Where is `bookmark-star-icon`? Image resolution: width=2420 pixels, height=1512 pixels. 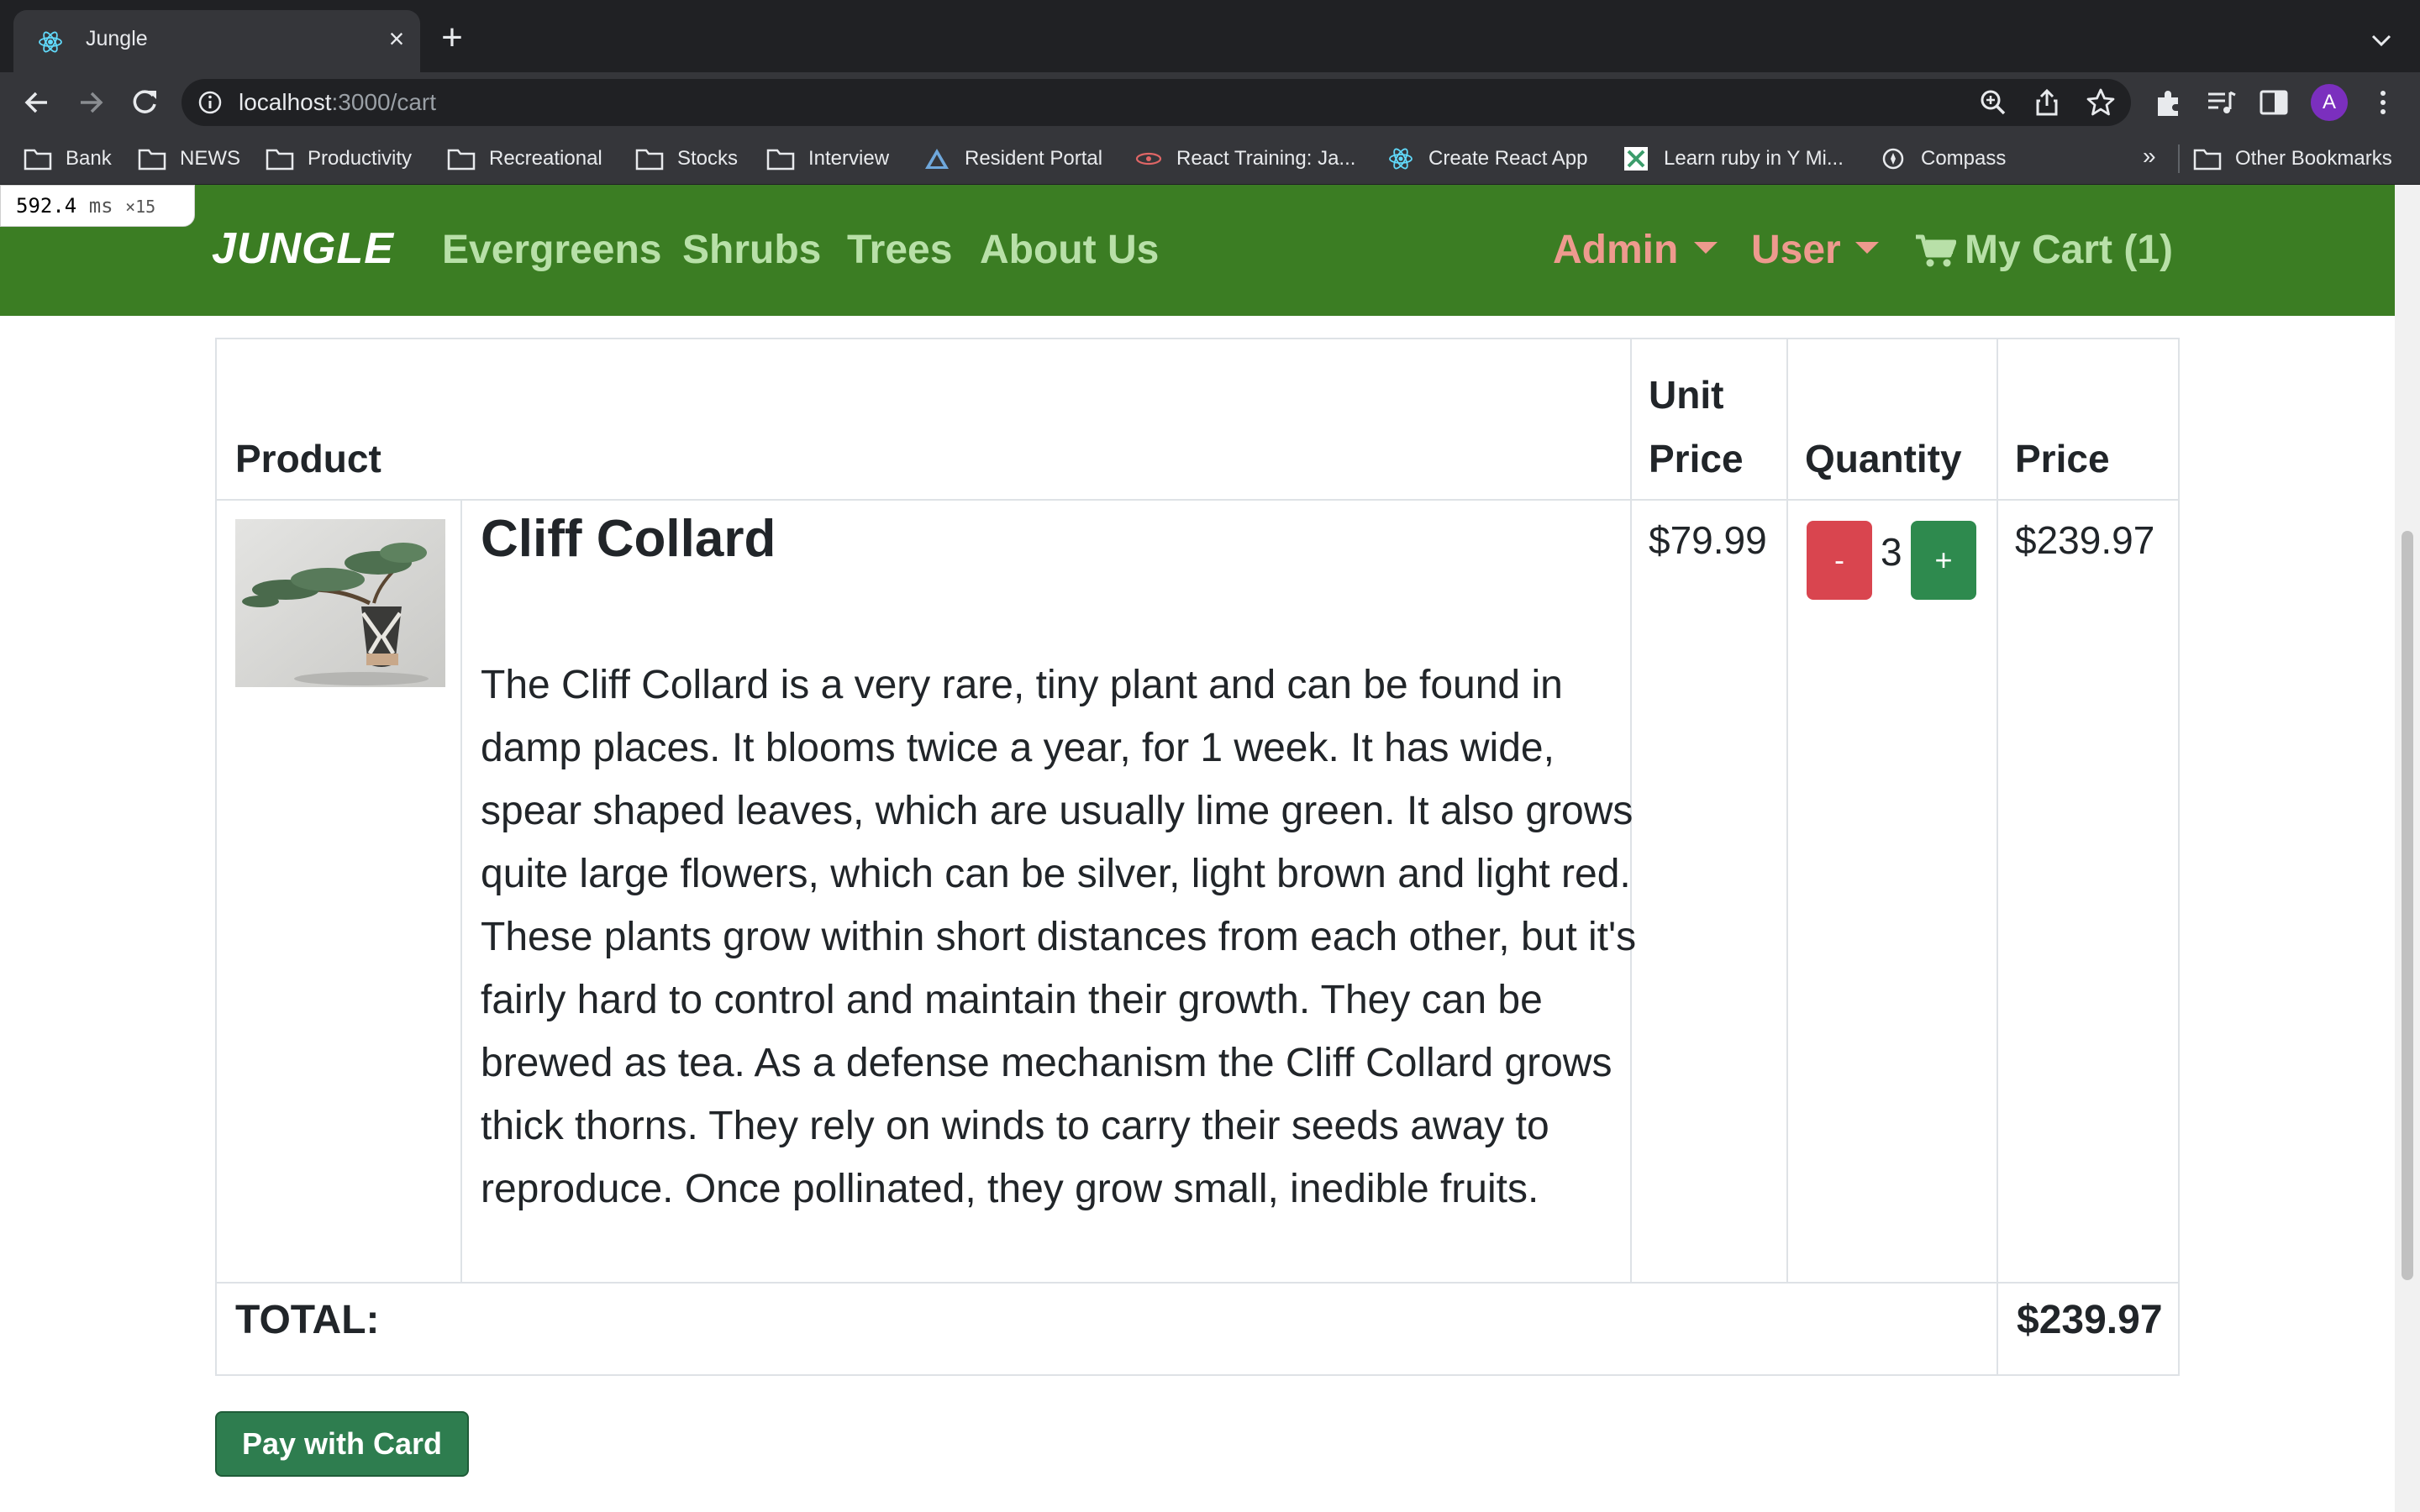
bookmark-star-icon is located at coordinates (2101, 102).